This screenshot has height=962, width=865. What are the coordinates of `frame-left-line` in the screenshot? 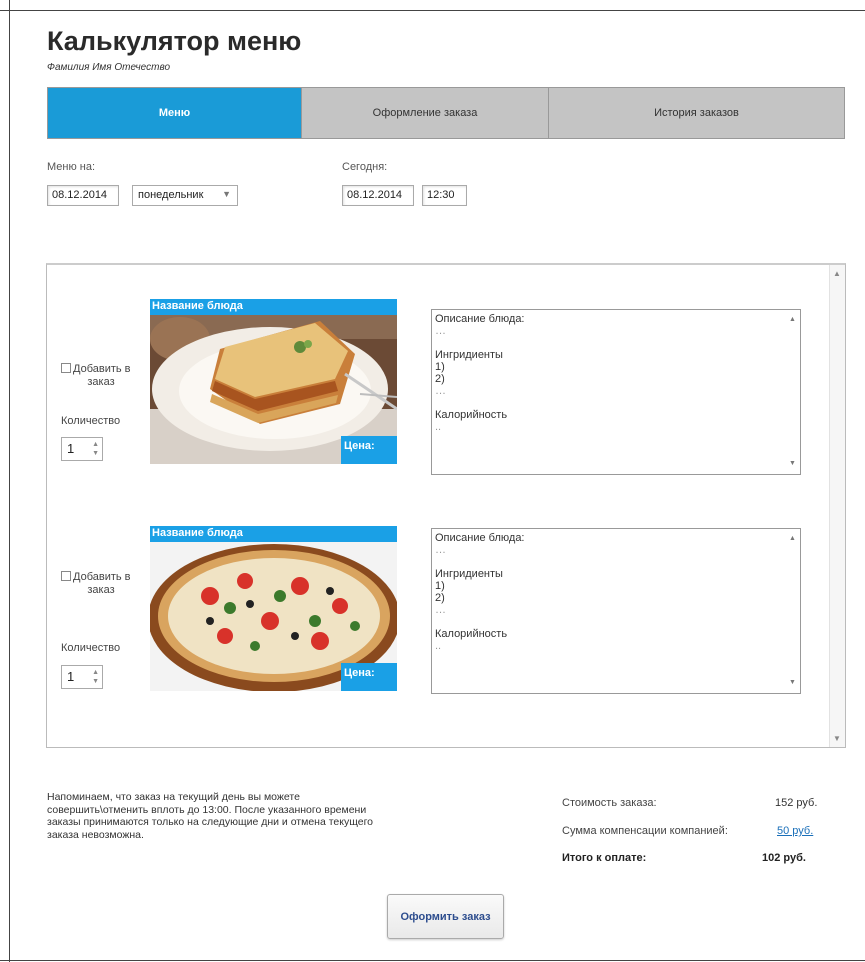 It's located at (9, 481).